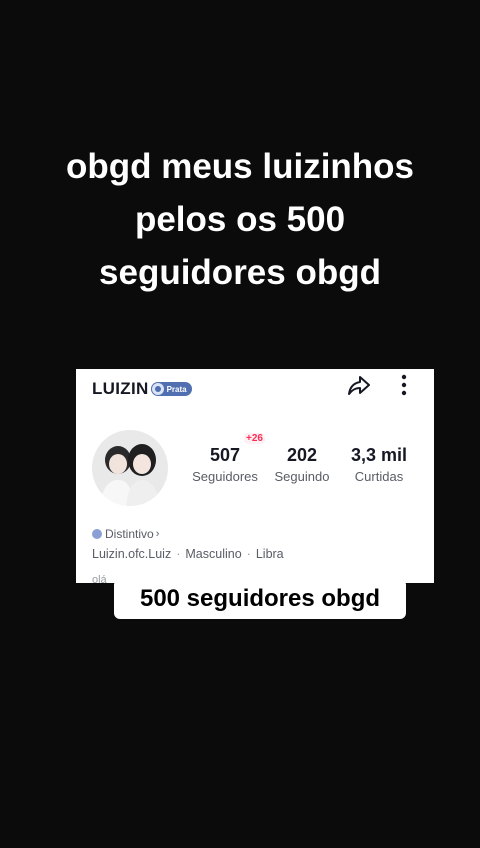  I want to click on more-options-icon, so click(404, 385).